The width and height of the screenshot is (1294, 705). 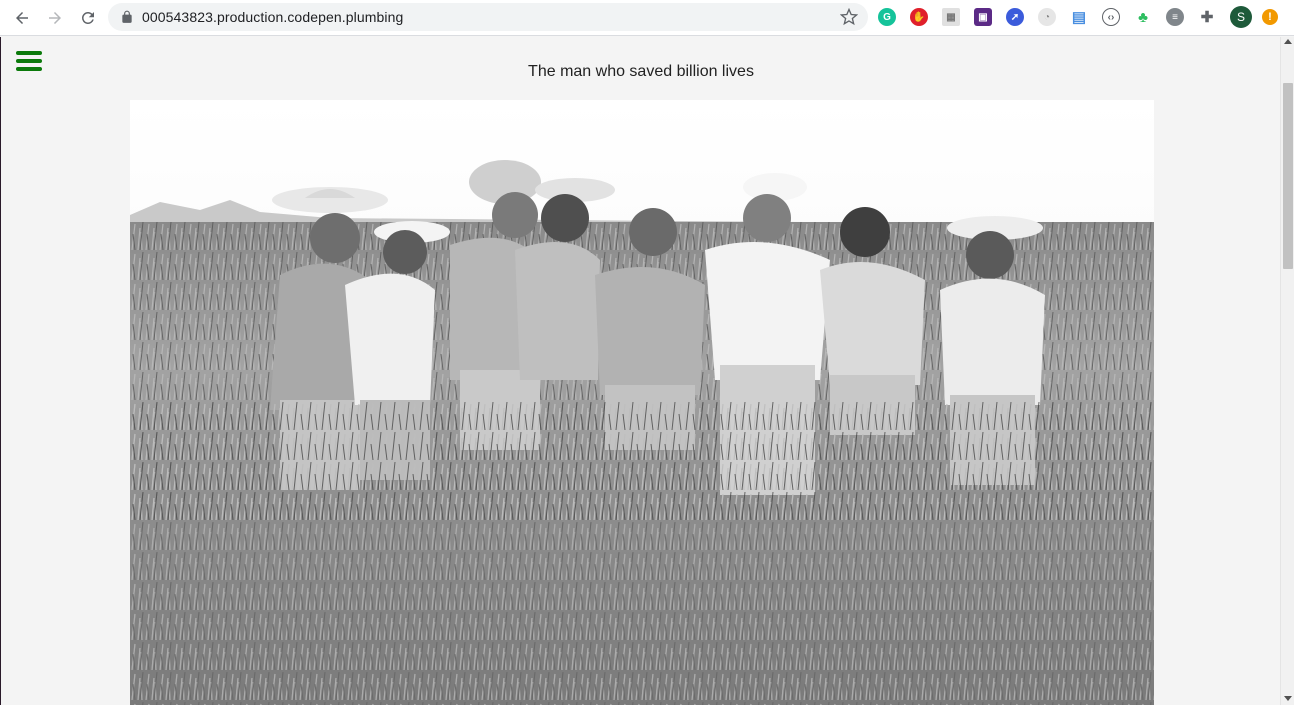 What do you see at coordinates (1288, 41) in the screenshot?
I see `scroll-up-arrow-icon` at bounding box center [1288, 41].